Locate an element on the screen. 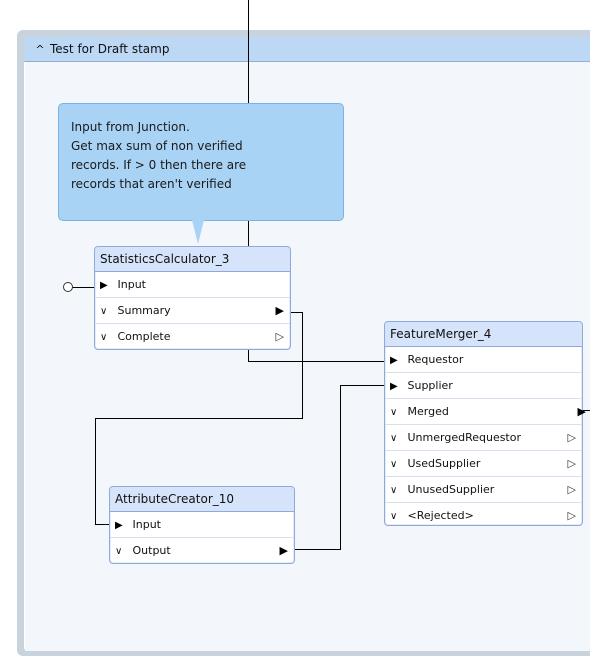 Image resolution: width=590 pixels, height=658 pixels. port-label: UnmergedRequestor is located at coordinates (464, 437).